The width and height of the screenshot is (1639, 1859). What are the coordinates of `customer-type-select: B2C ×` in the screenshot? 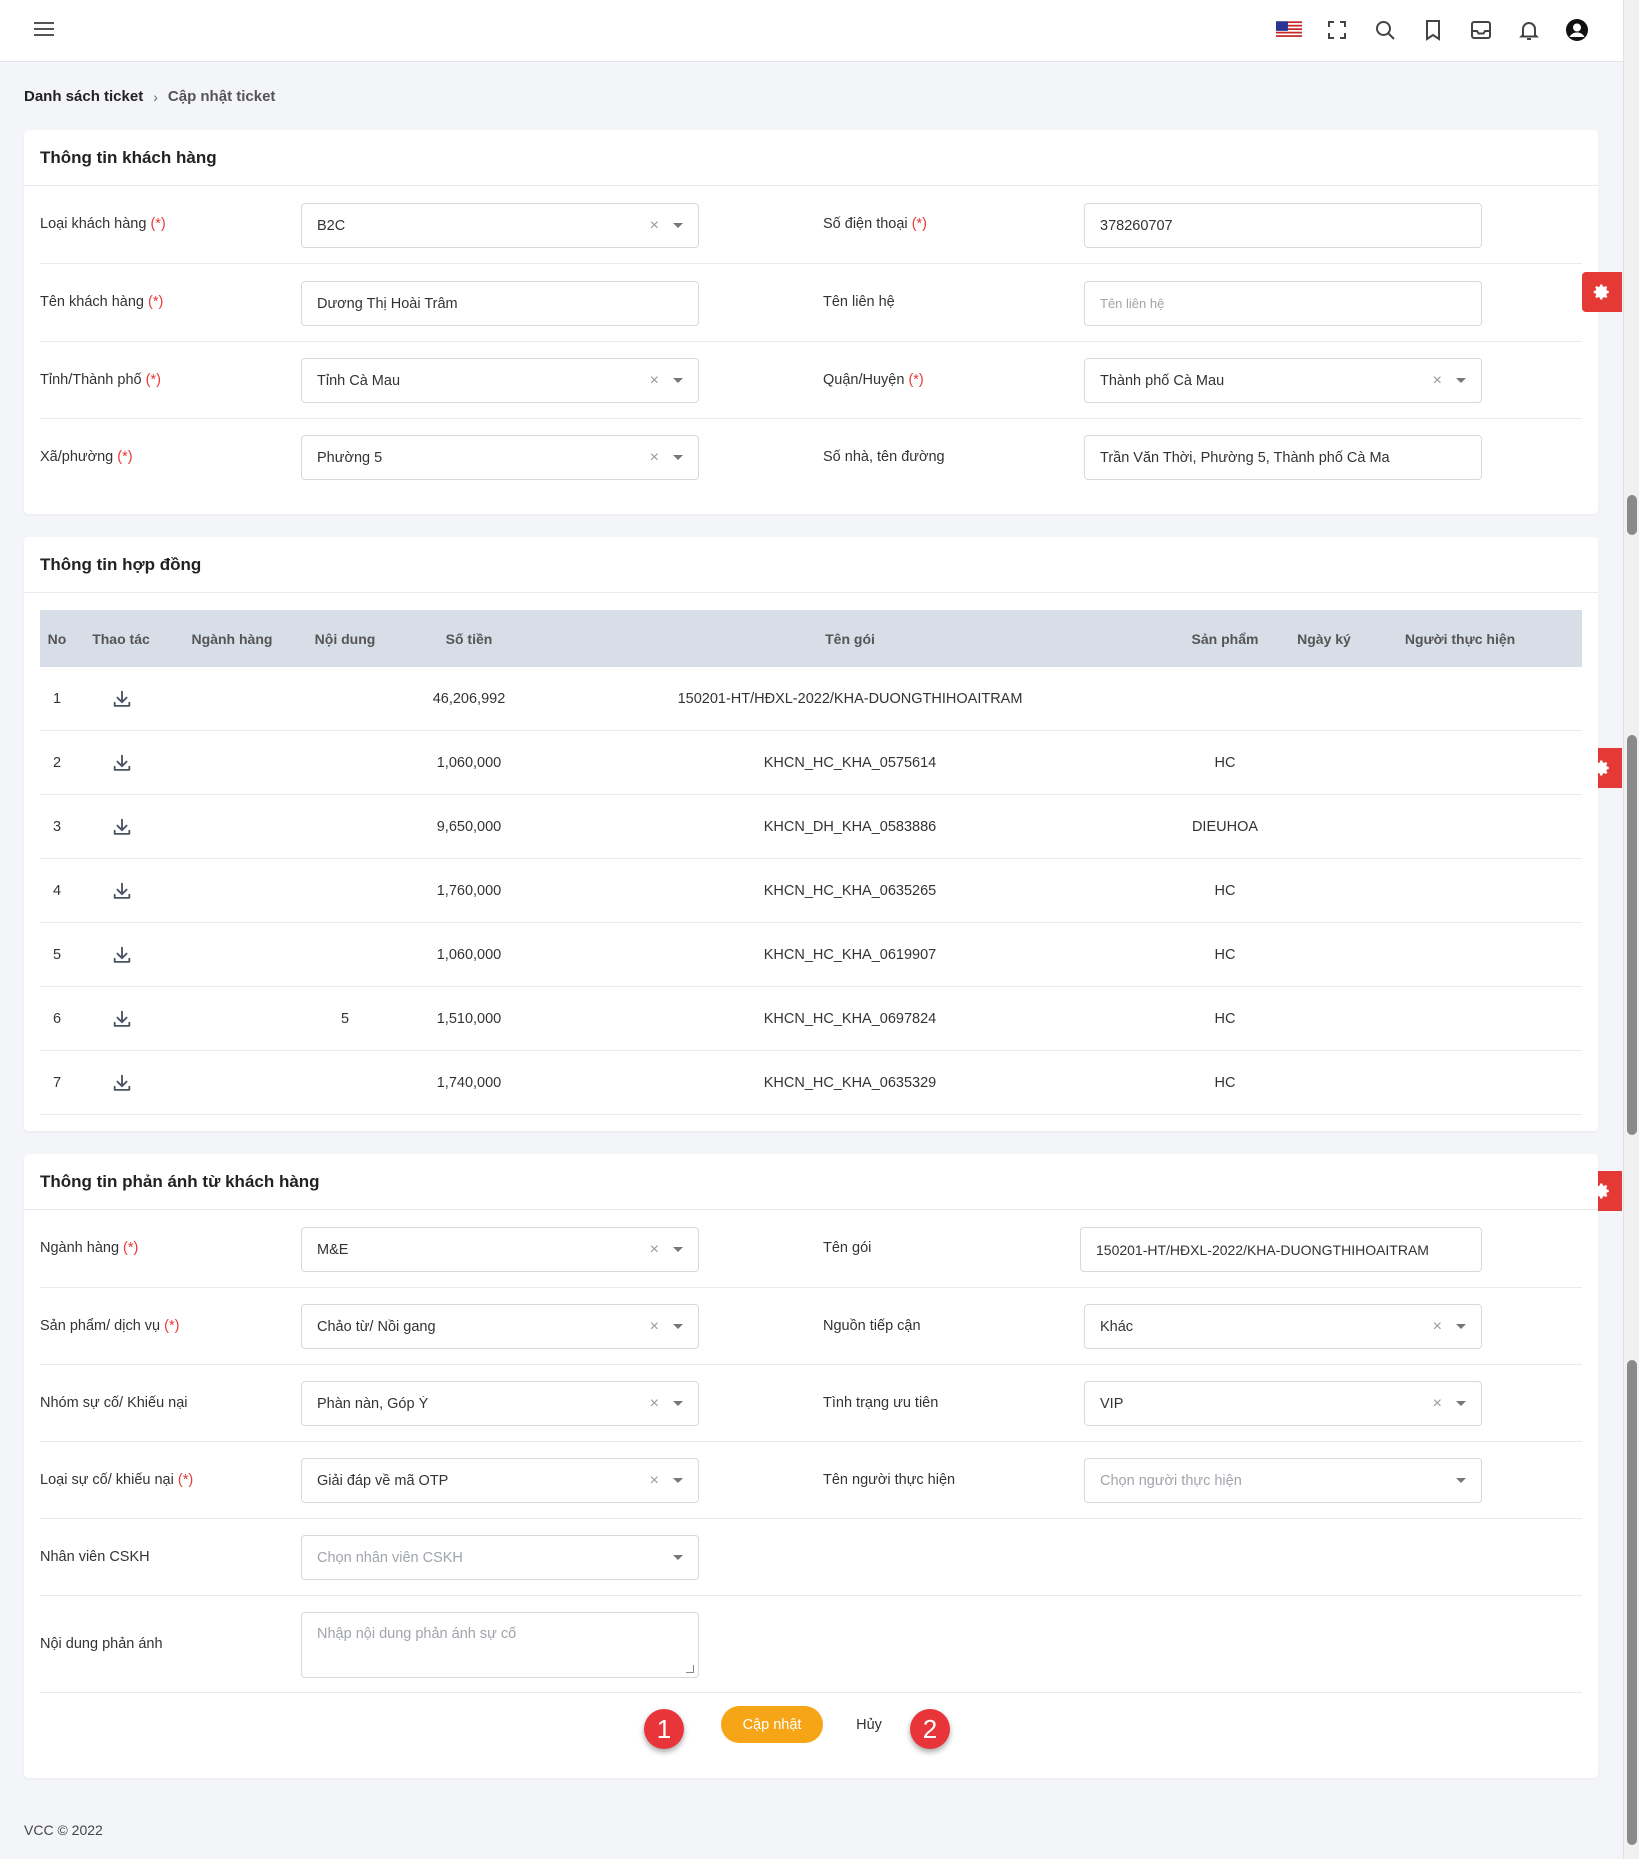 It's located at (500, 225).